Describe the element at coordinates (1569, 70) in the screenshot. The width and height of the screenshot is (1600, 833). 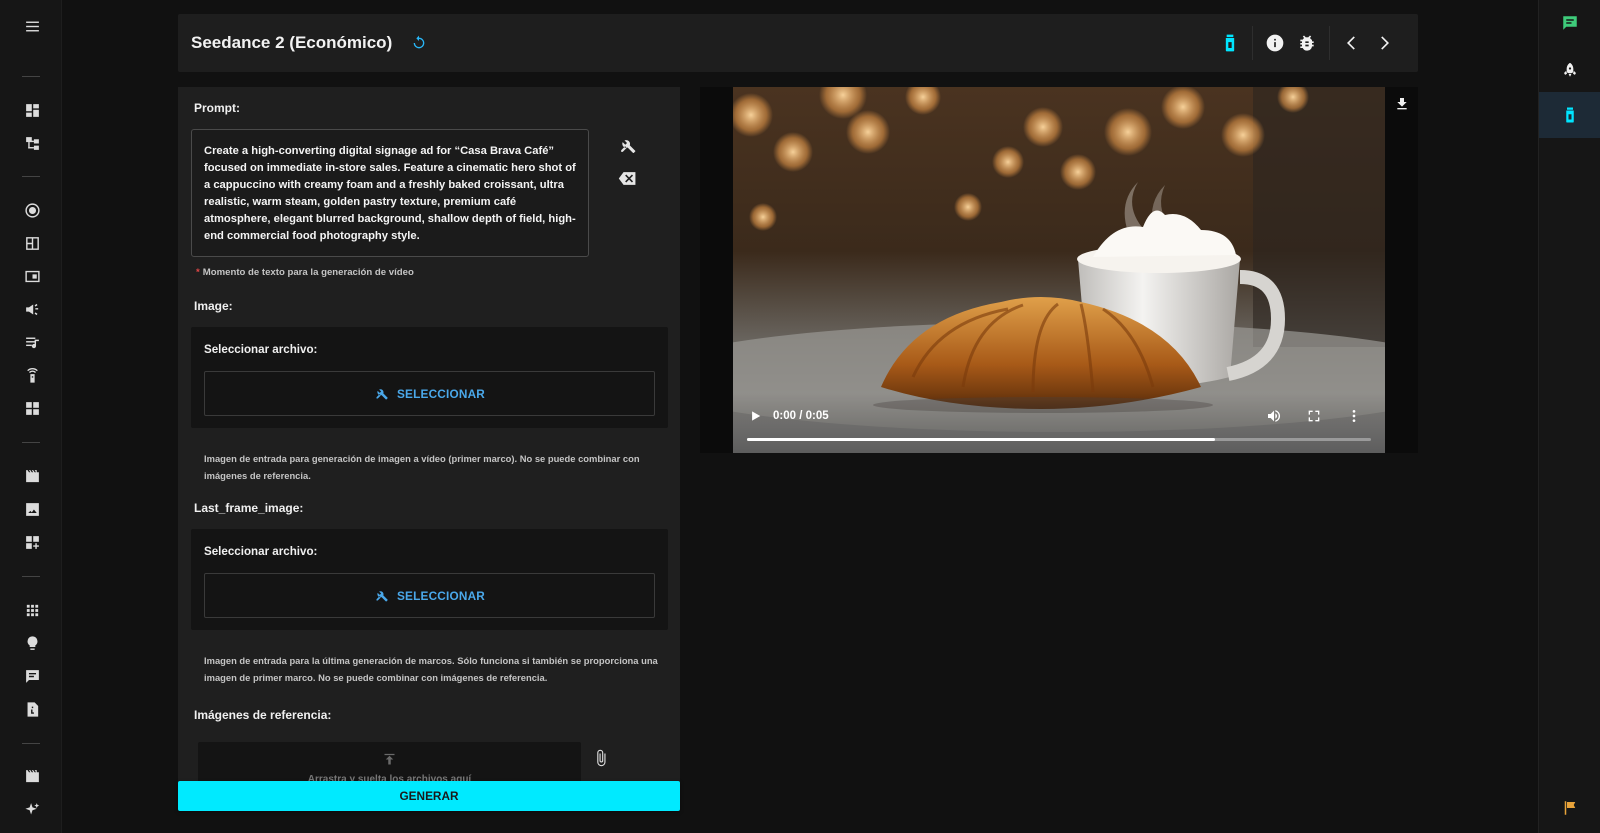
I see `rocket-icon` at that location.